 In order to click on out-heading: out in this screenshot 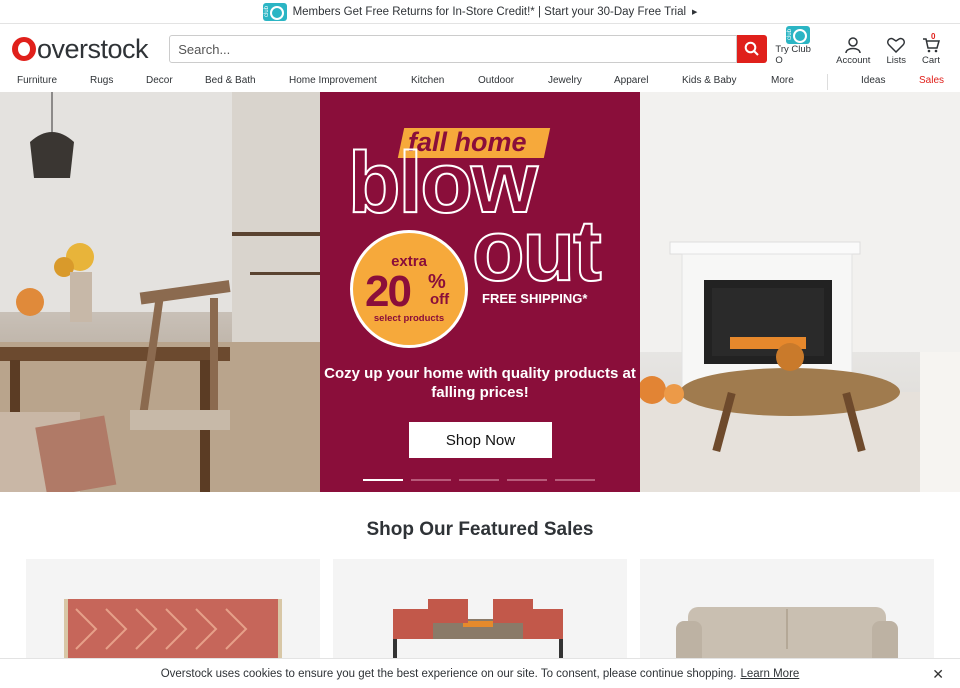, I will do `click(537, 251)`.